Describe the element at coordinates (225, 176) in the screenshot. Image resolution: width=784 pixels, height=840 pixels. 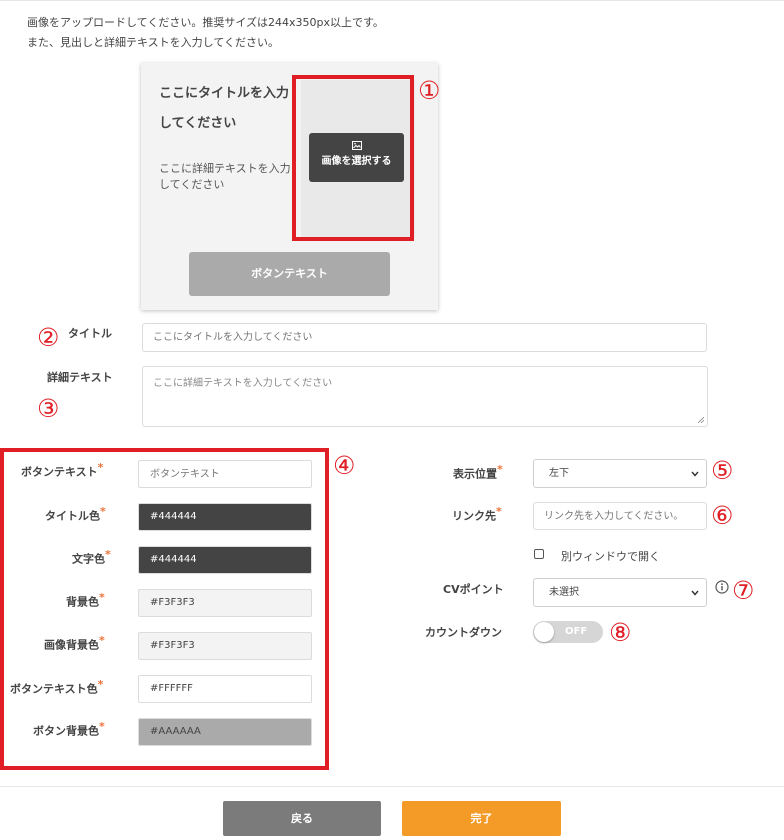
I see `preview-detail: ここに詳細テキストを入力してください` at that location.